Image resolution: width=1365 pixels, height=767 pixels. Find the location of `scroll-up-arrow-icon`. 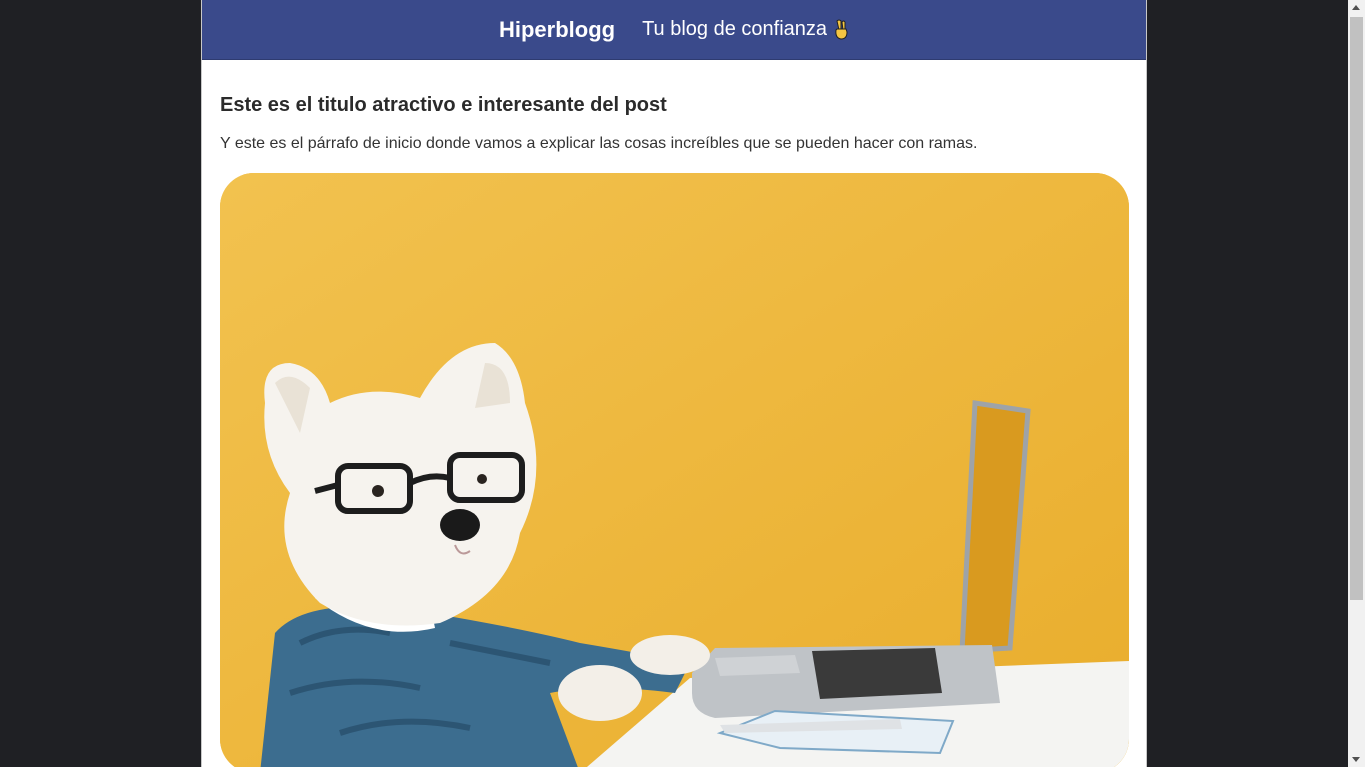

scroll-up-arrow-icon is located at coordinates (1356, 7).